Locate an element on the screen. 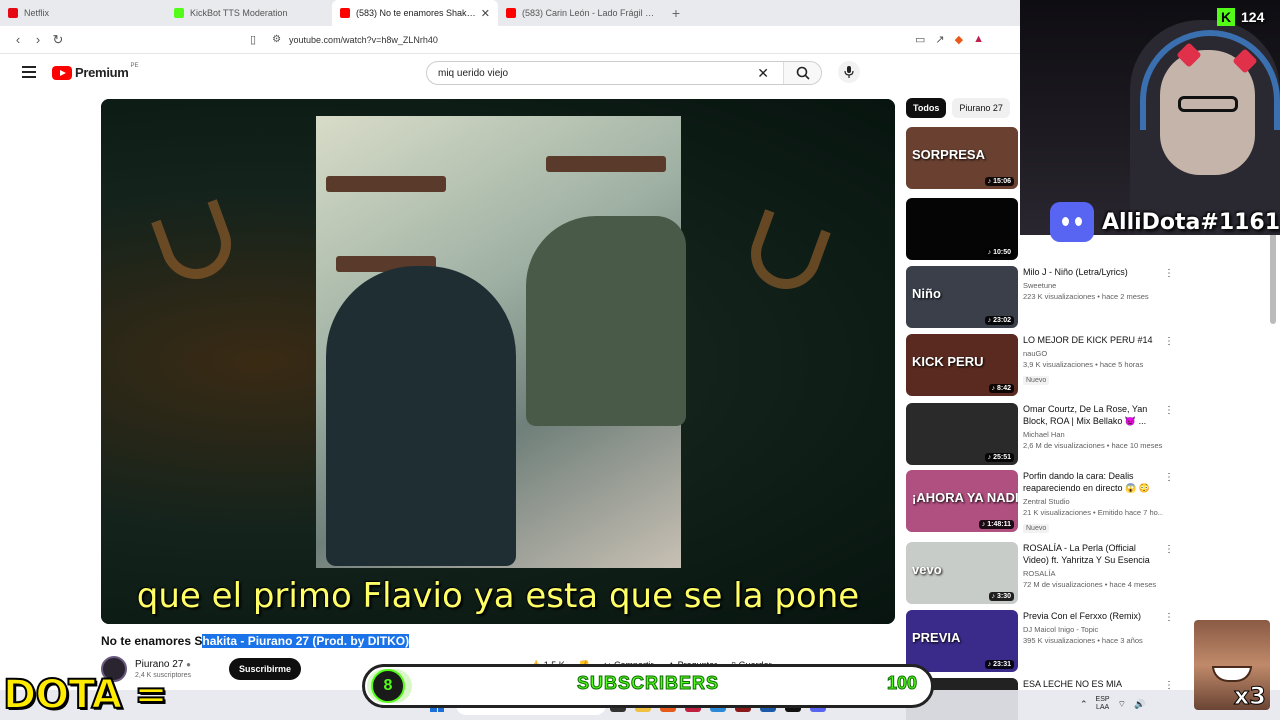 The image size is (1280, 720). search-input: miq uerido viejo is located at coordinates (597, 73).